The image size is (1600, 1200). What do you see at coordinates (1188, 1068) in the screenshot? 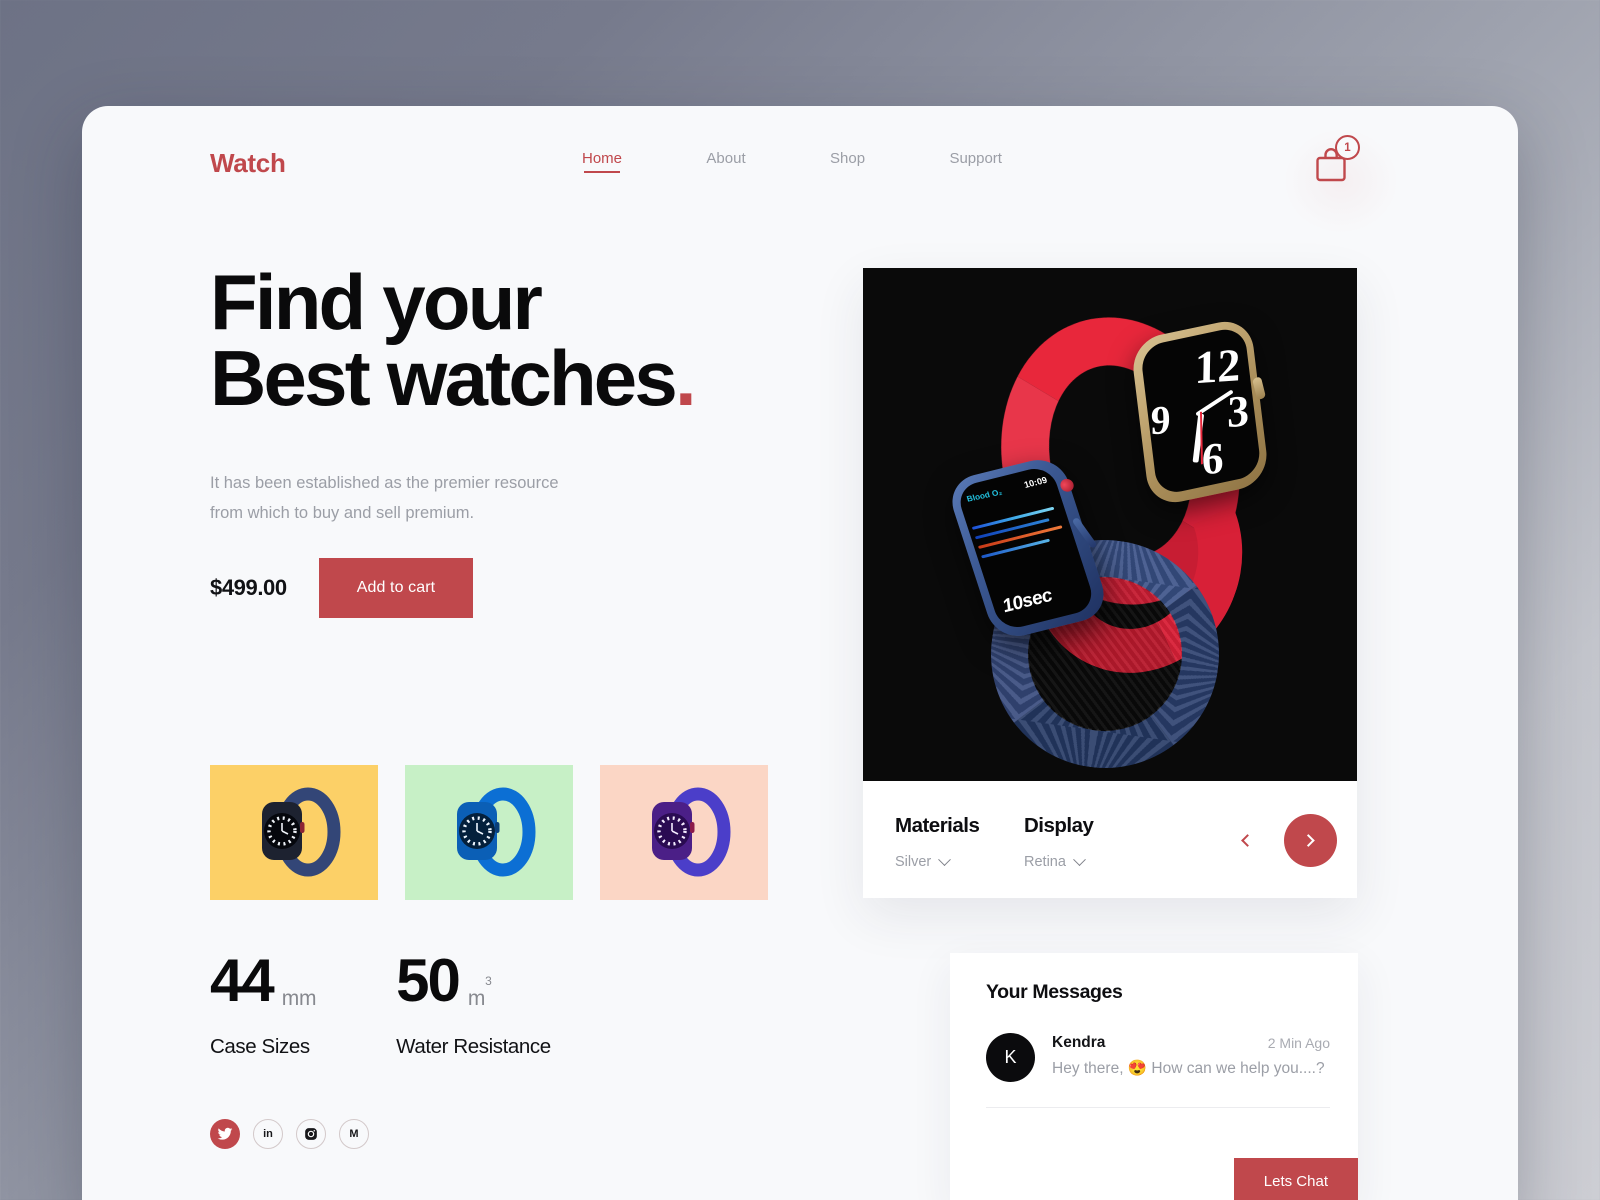
I see `message-preview: Hey there, 😍 How can we help you....?` at bounding box center [1188, 1068].